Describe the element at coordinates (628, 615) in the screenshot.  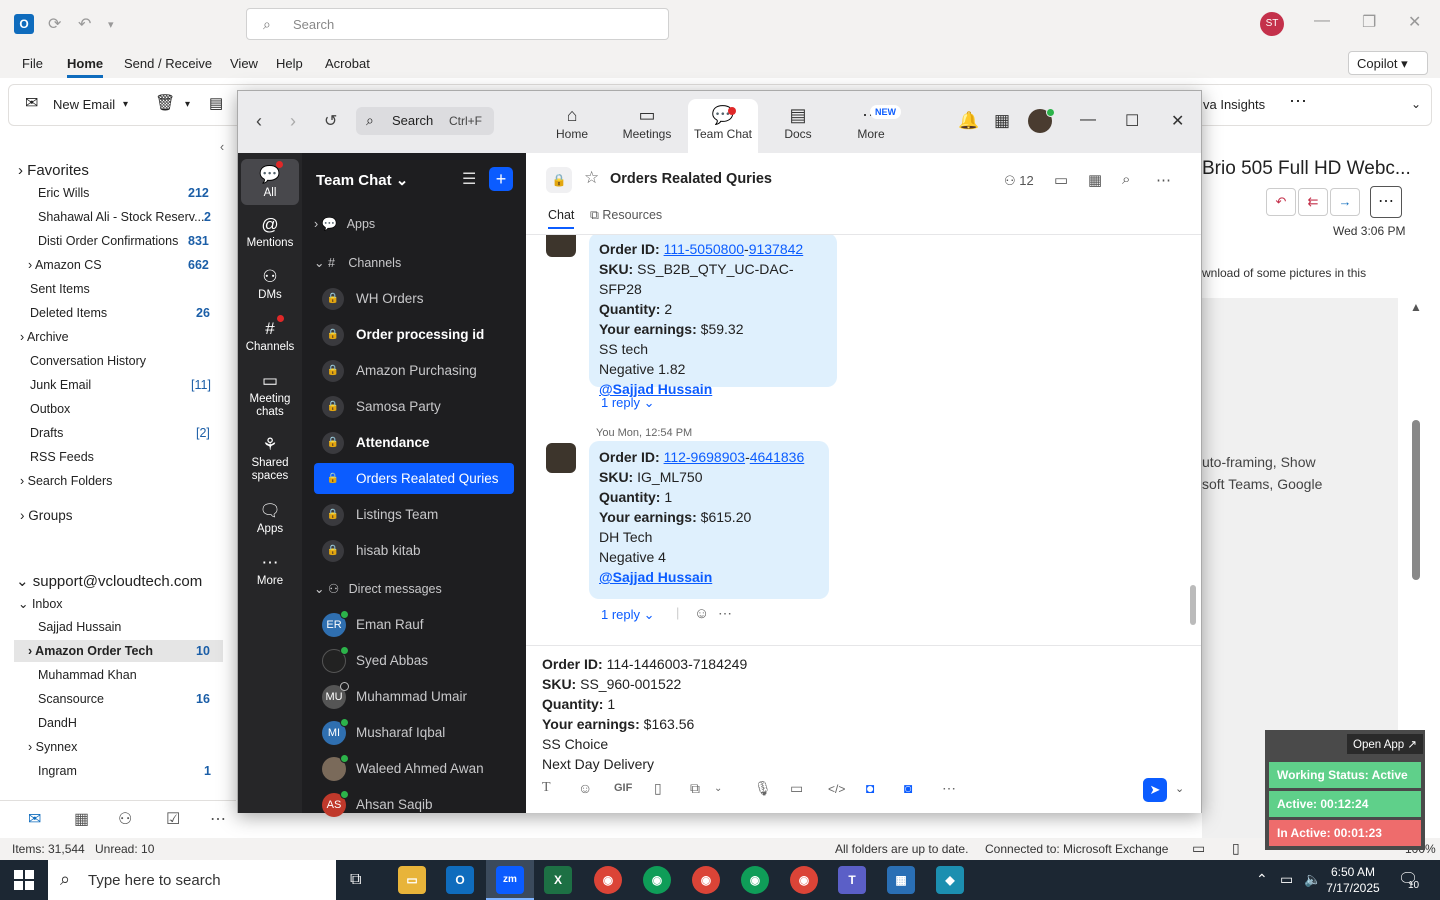
I see `reply-link: 1 reply ⌄` at that location.